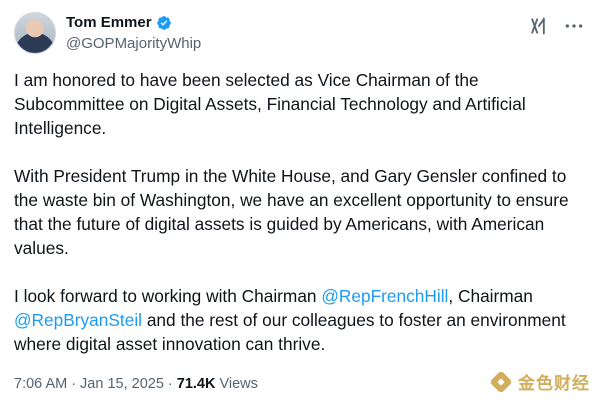 Image resolution: width=600 pixels, height=400 pixels. Describe the element at coordinates (133, 33) in the screenshot. I see `author-names: Tom Emmer @GOPMajorityWhip` at that location.